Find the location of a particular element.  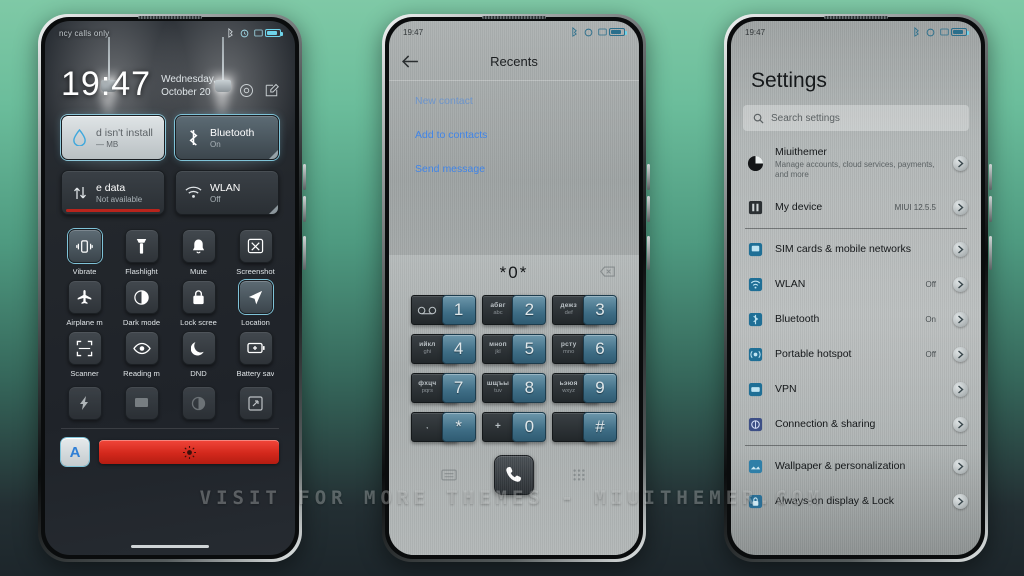

dialed-number: *0* is located at coordinates (514, 273).